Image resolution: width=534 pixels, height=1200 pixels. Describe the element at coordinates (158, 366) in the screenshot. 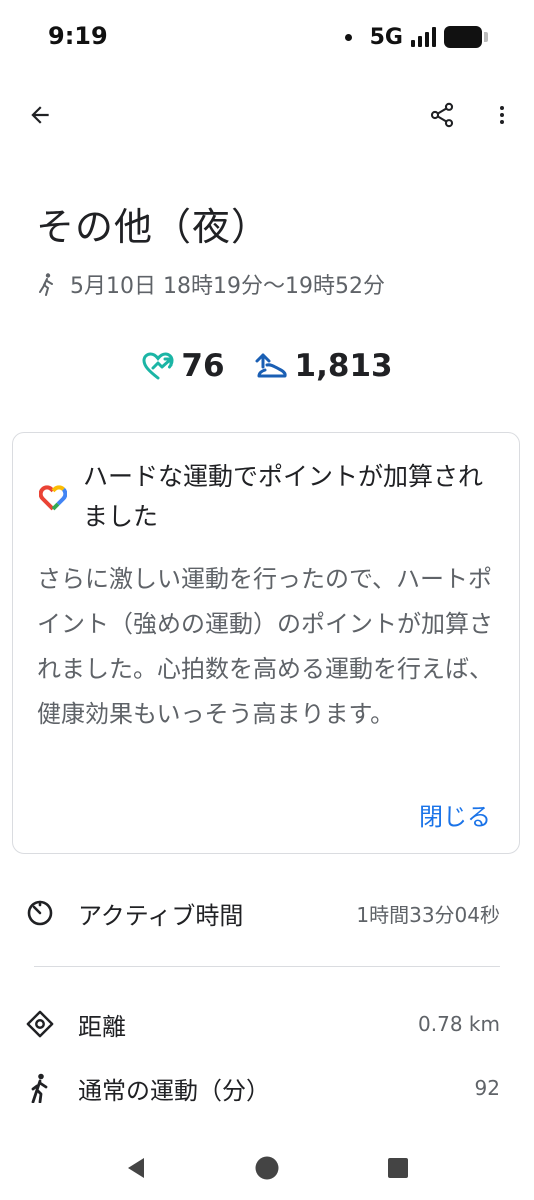

I see `heart-points-icon` at that location.